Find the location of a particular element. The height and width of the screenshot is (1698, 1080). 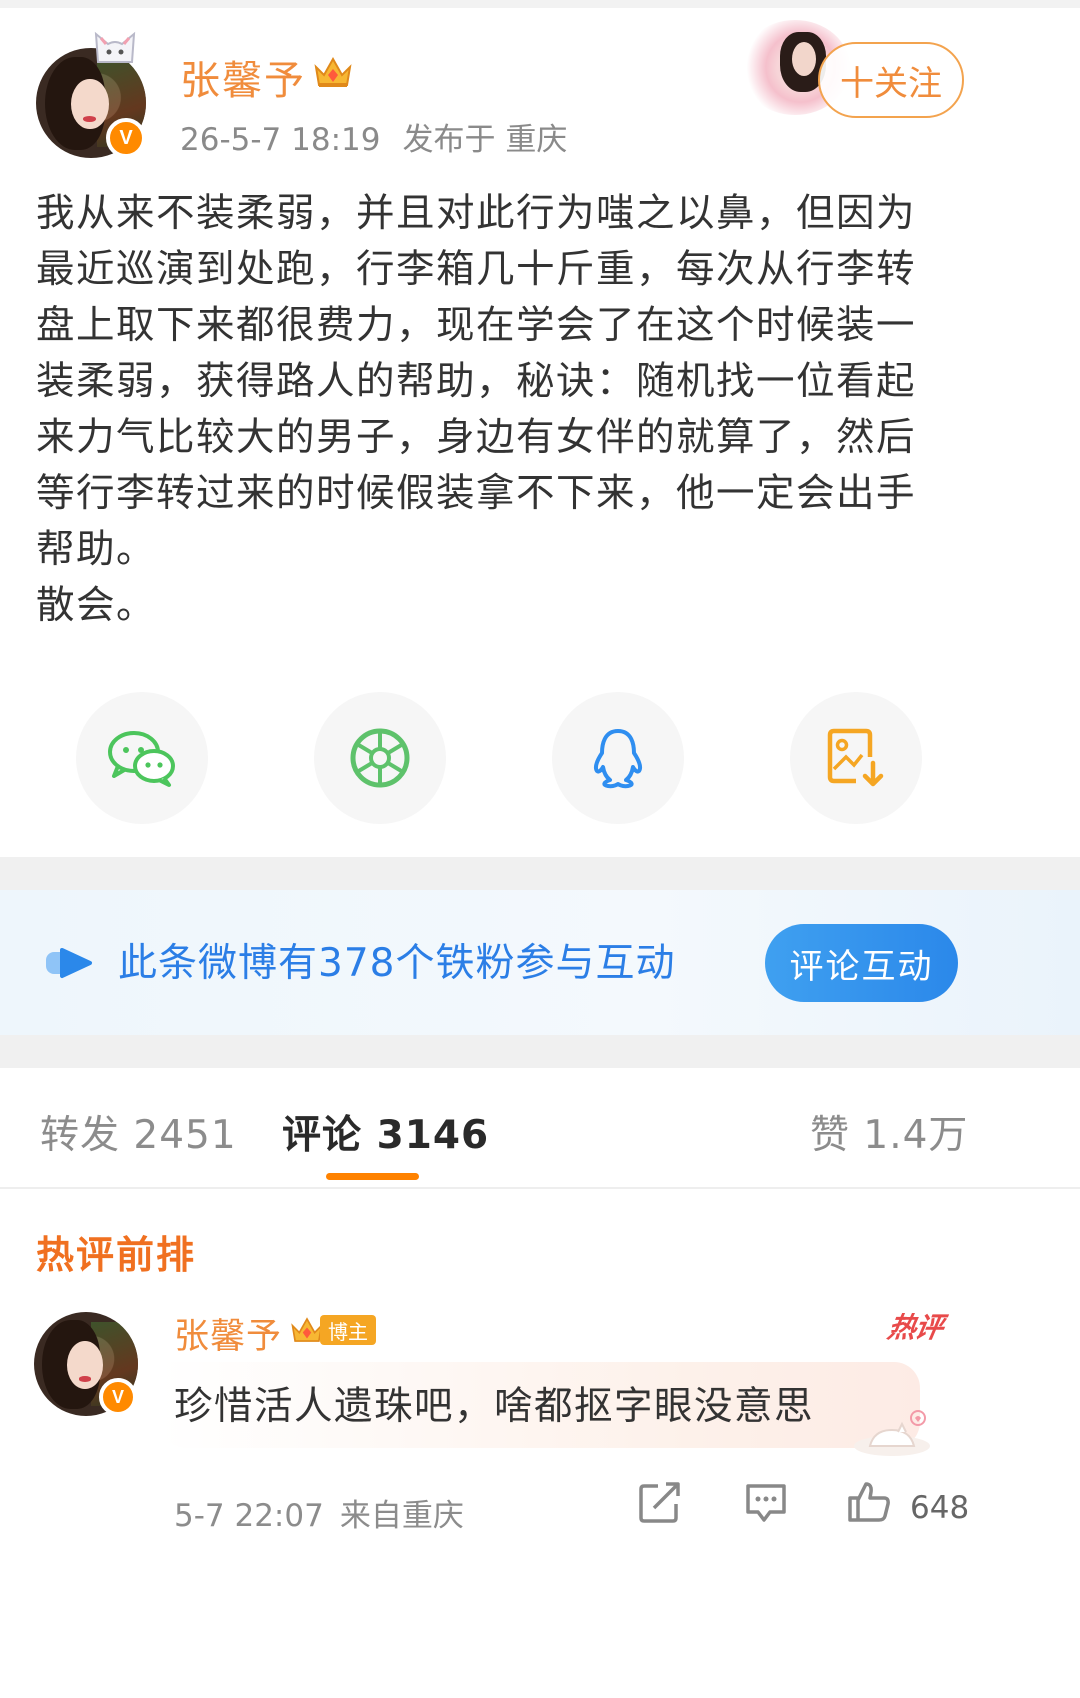

post-meta: 26-5-7 18:19 发布于 重庆 is located at coordinates (373, 136).